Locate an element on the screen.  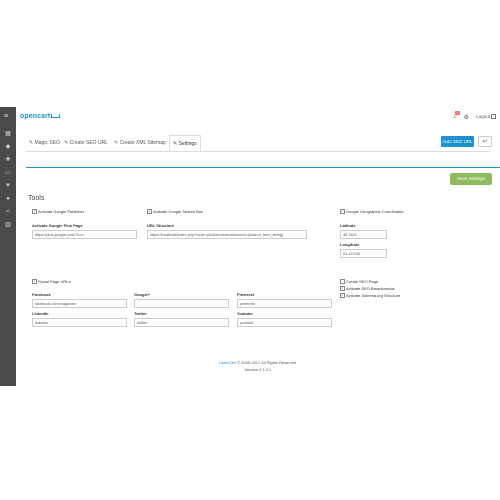
checkbox-label: Activate SEO Breadcrumbs is located at coordinates (370, 288).